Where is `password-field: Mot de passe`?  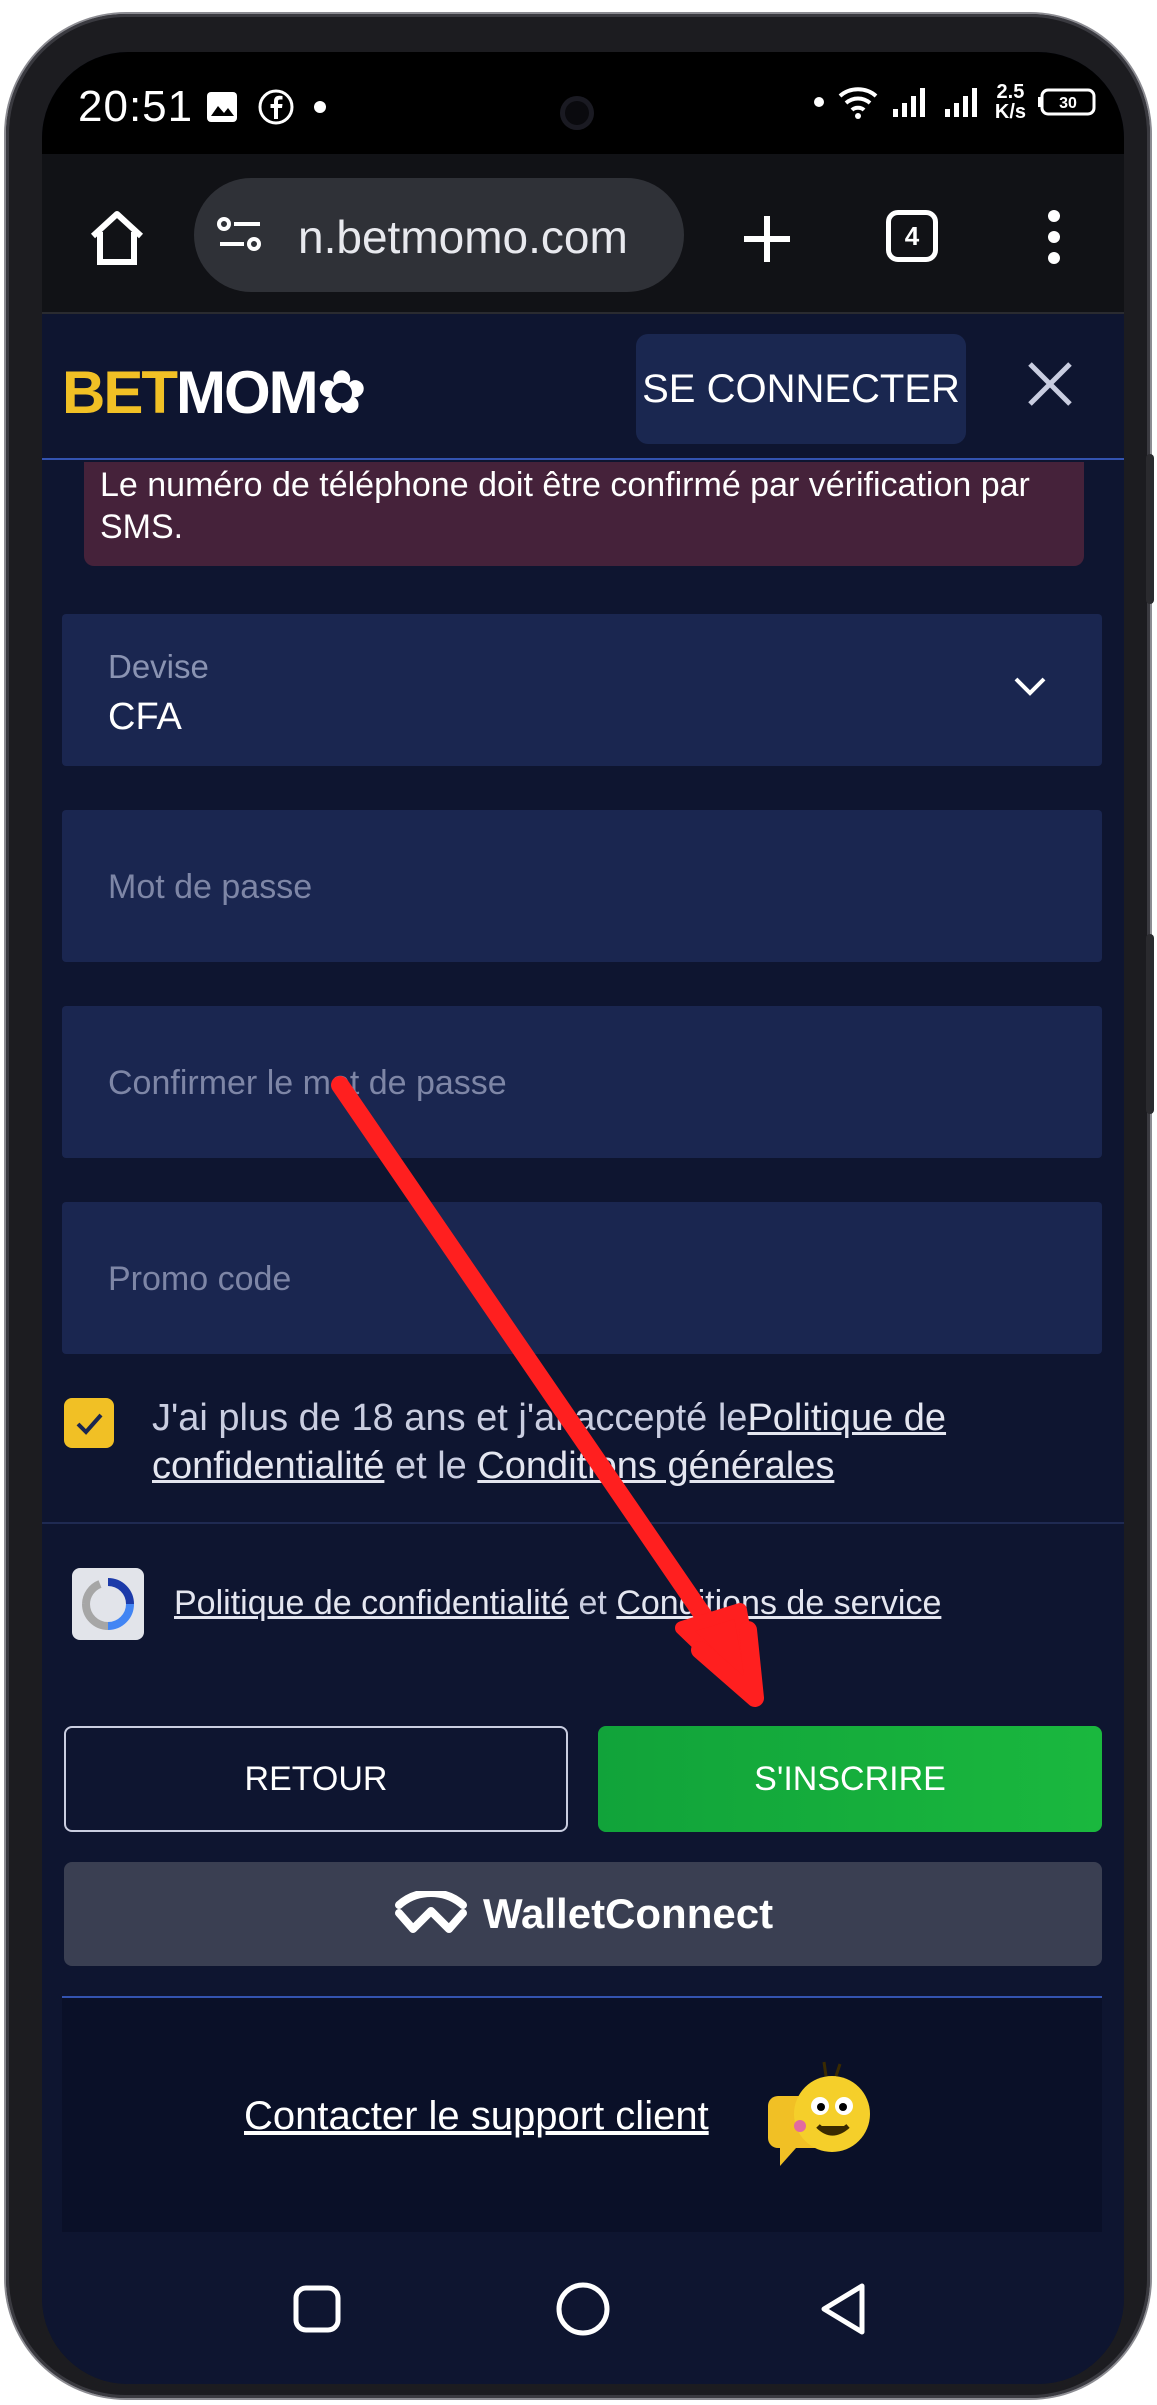 password-field: Mot de passe is located at coordinates (582, 886).